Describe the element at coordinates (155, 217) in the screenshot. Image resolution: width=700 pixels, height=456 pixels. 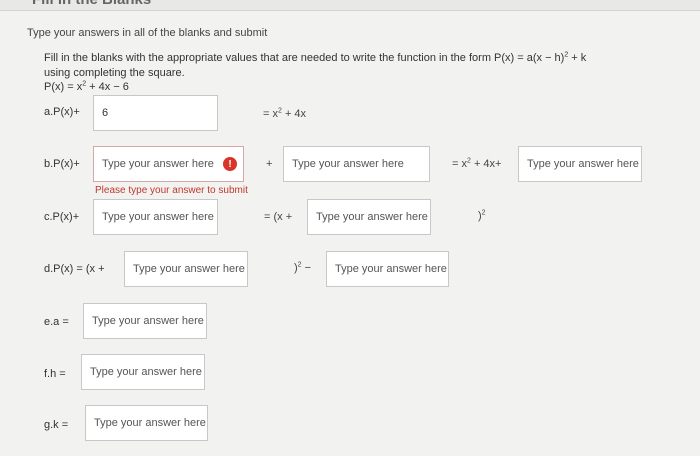
I see `row-c-answer-input-1: Type your answer here` at that location.